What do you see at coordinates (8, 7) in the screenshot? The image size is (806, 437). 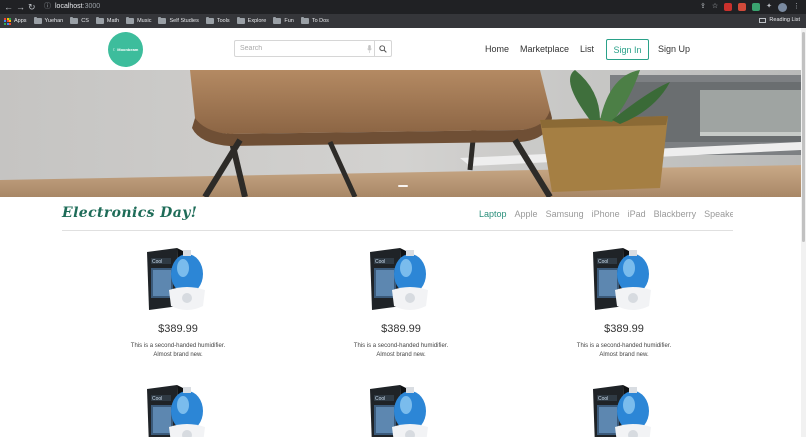 I see `back-icon: ←` at bounding box center [8, 7].